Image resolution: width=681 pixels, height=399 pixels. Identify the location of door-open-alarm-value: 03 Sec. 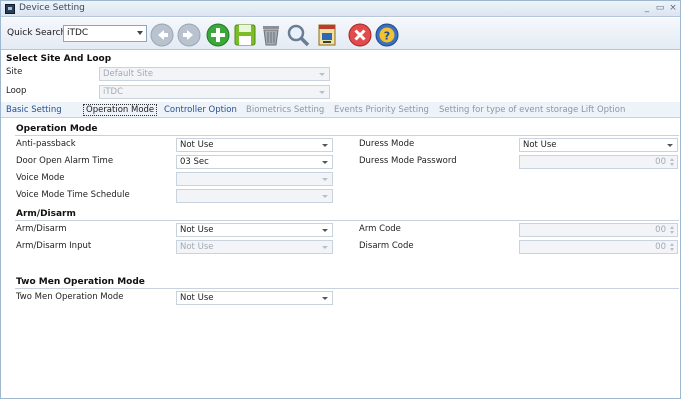
(194, 162).